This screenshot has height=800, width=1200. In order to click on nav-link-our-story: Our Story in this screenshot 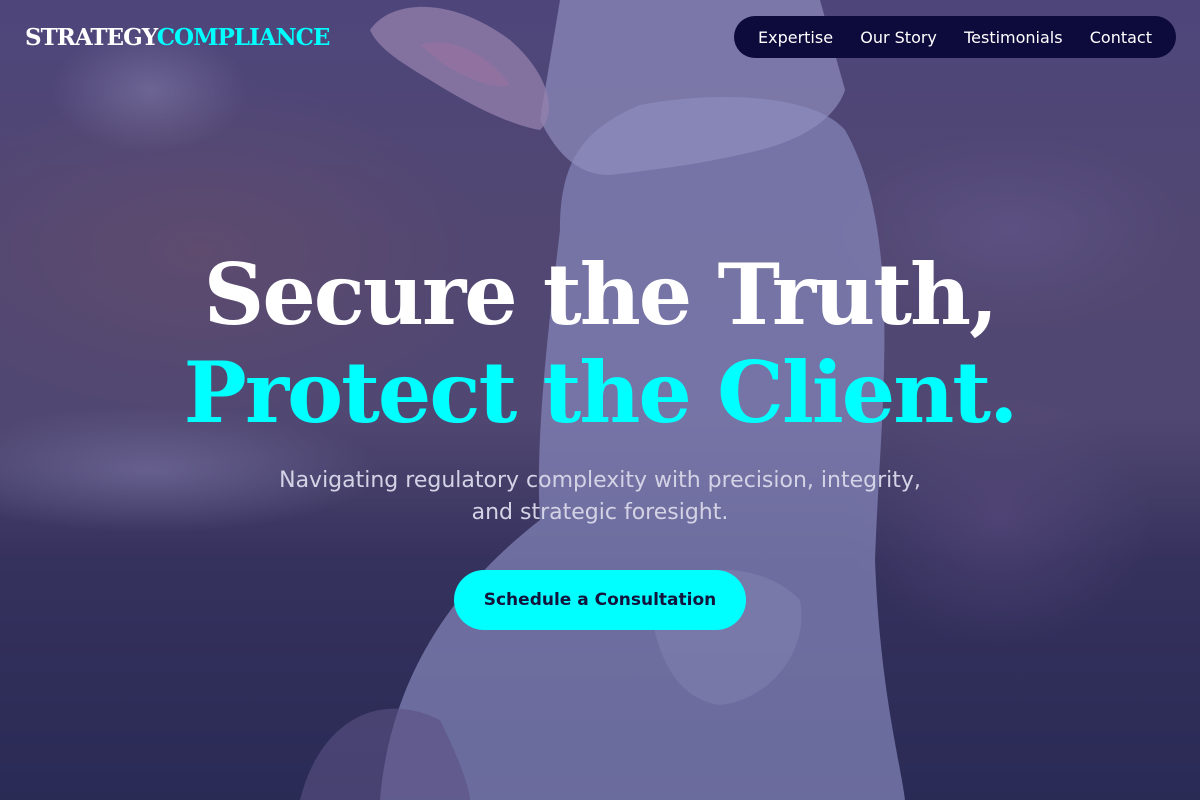, I will do `click(898, 37)`.